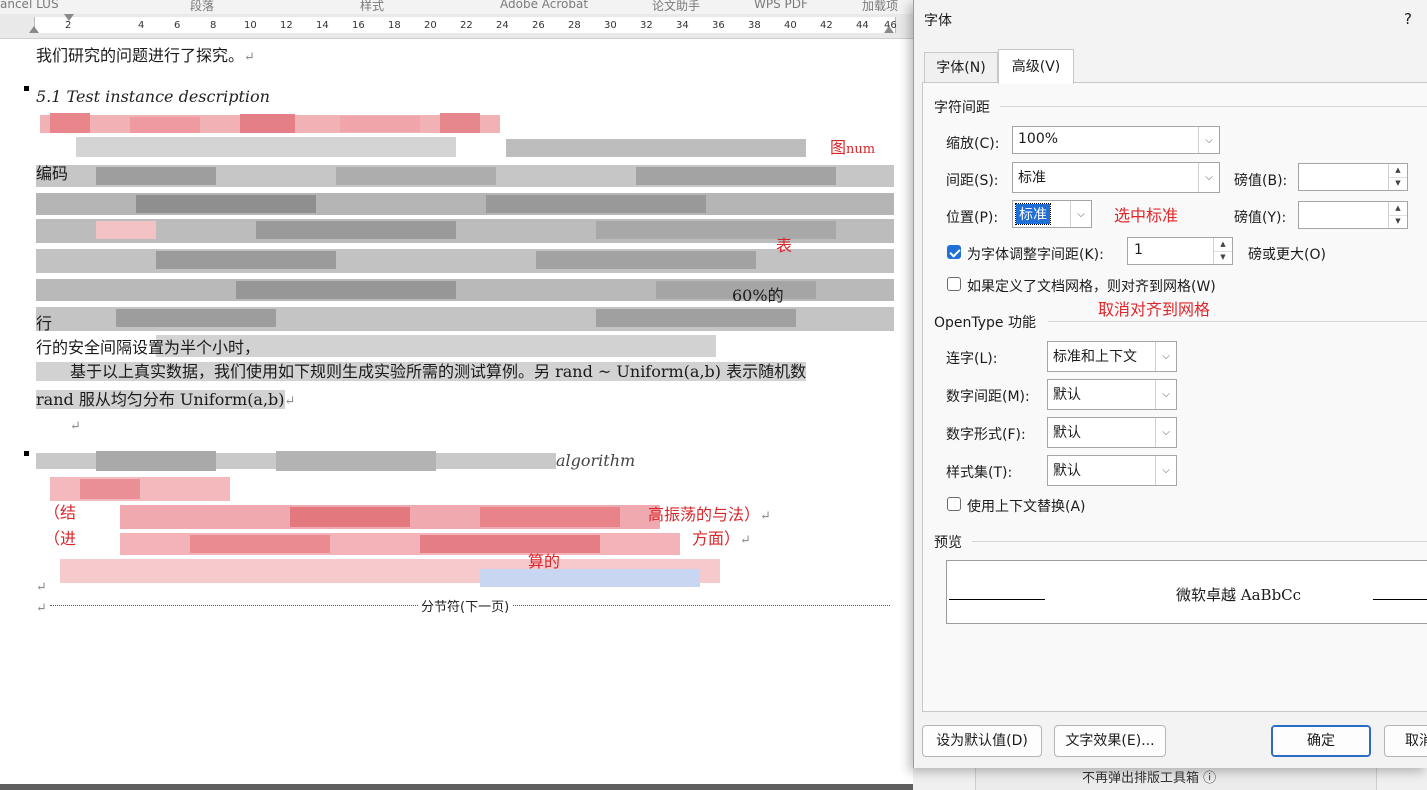 The image size is (1427, 790). I want to click on scale-label: 缩放(C):, so click(973, 144).